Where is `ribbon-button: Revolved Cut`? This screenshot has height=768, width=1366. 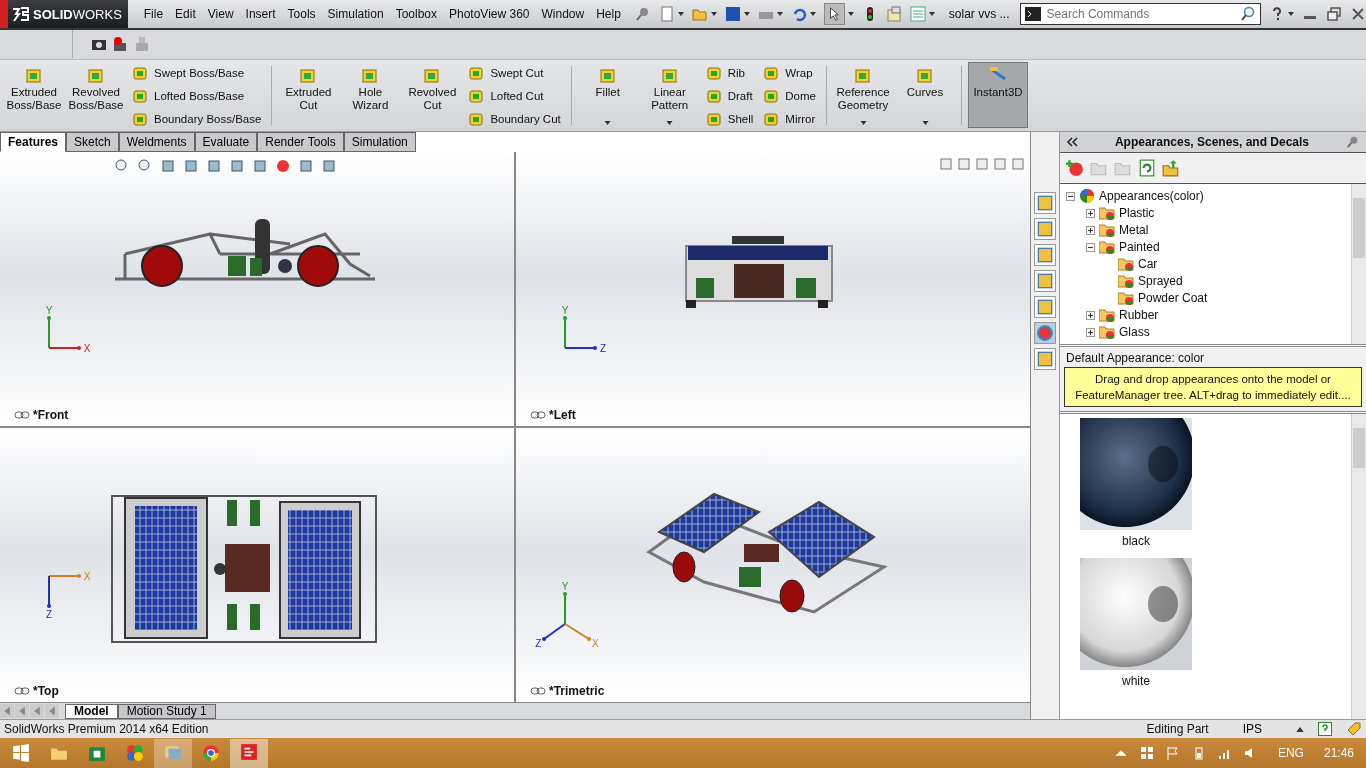
ribbon-button: Revolved Cut is located at coordinates (432, 94).